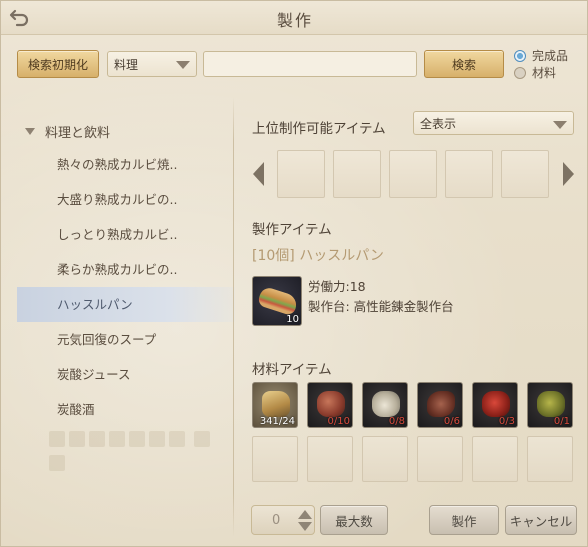 This screenshot has height=547, width=588. What do you see at coordinates (396, 421) in the screenshot?
I see `material-count: 0/8` at bounding box center [396, 421].